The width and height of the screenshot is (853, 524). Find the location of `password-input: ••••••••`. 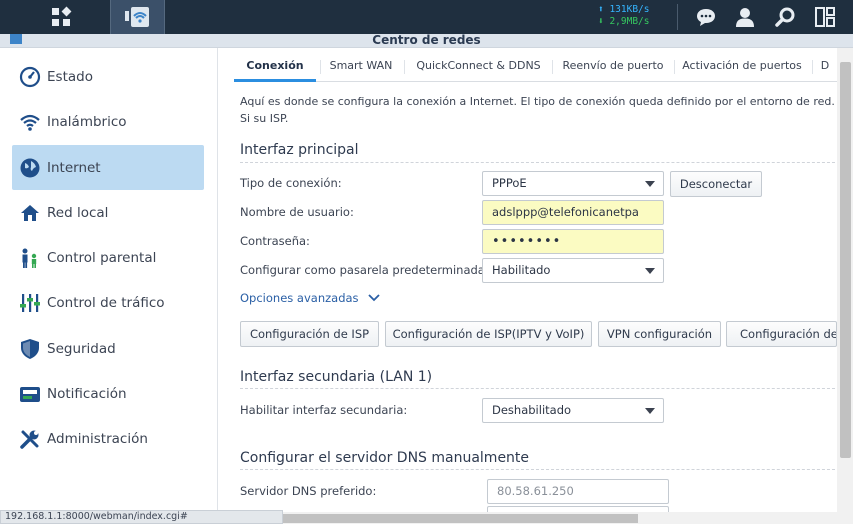

password-input: •••••••• is located at coordinates (573, 241).